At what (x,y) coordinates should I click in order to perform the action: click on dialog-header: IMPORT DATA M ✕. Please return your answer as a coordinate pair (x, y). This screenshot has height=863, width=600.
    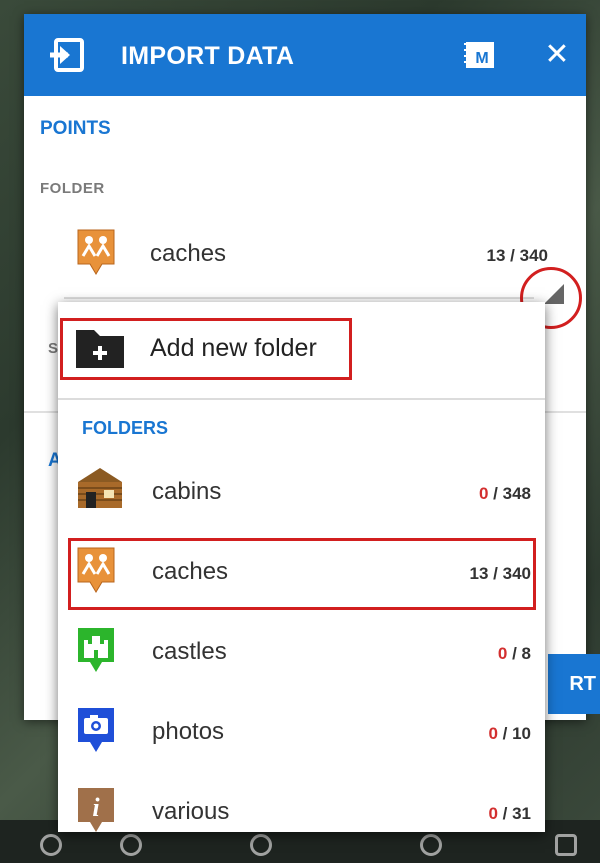
    Looking at the image, I should click on (305, 55).